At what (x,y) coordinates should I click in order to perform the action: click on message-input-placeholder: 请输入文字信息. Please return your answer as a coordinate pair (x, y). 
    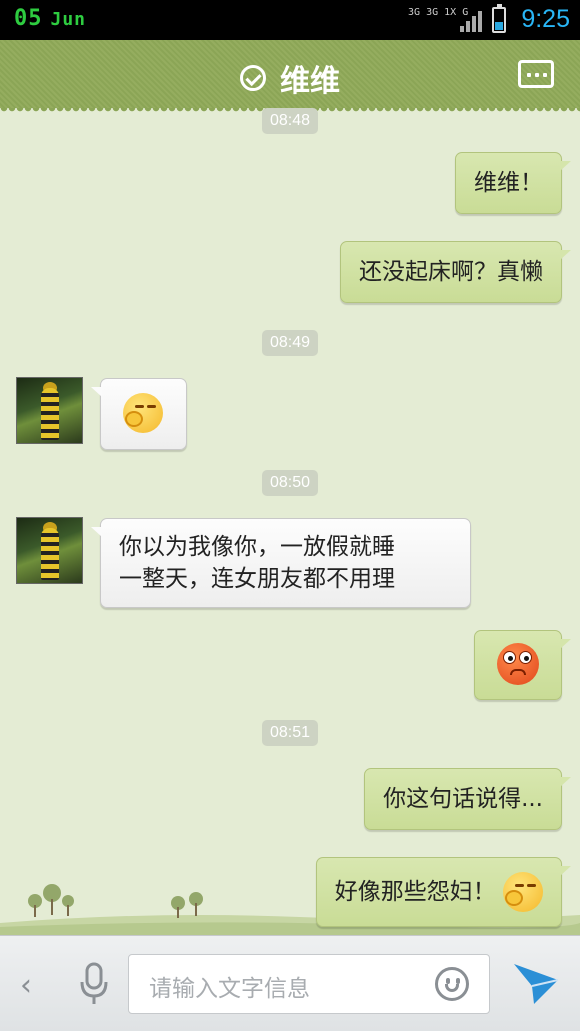
    Looking at the image, I should click on (229, 989).